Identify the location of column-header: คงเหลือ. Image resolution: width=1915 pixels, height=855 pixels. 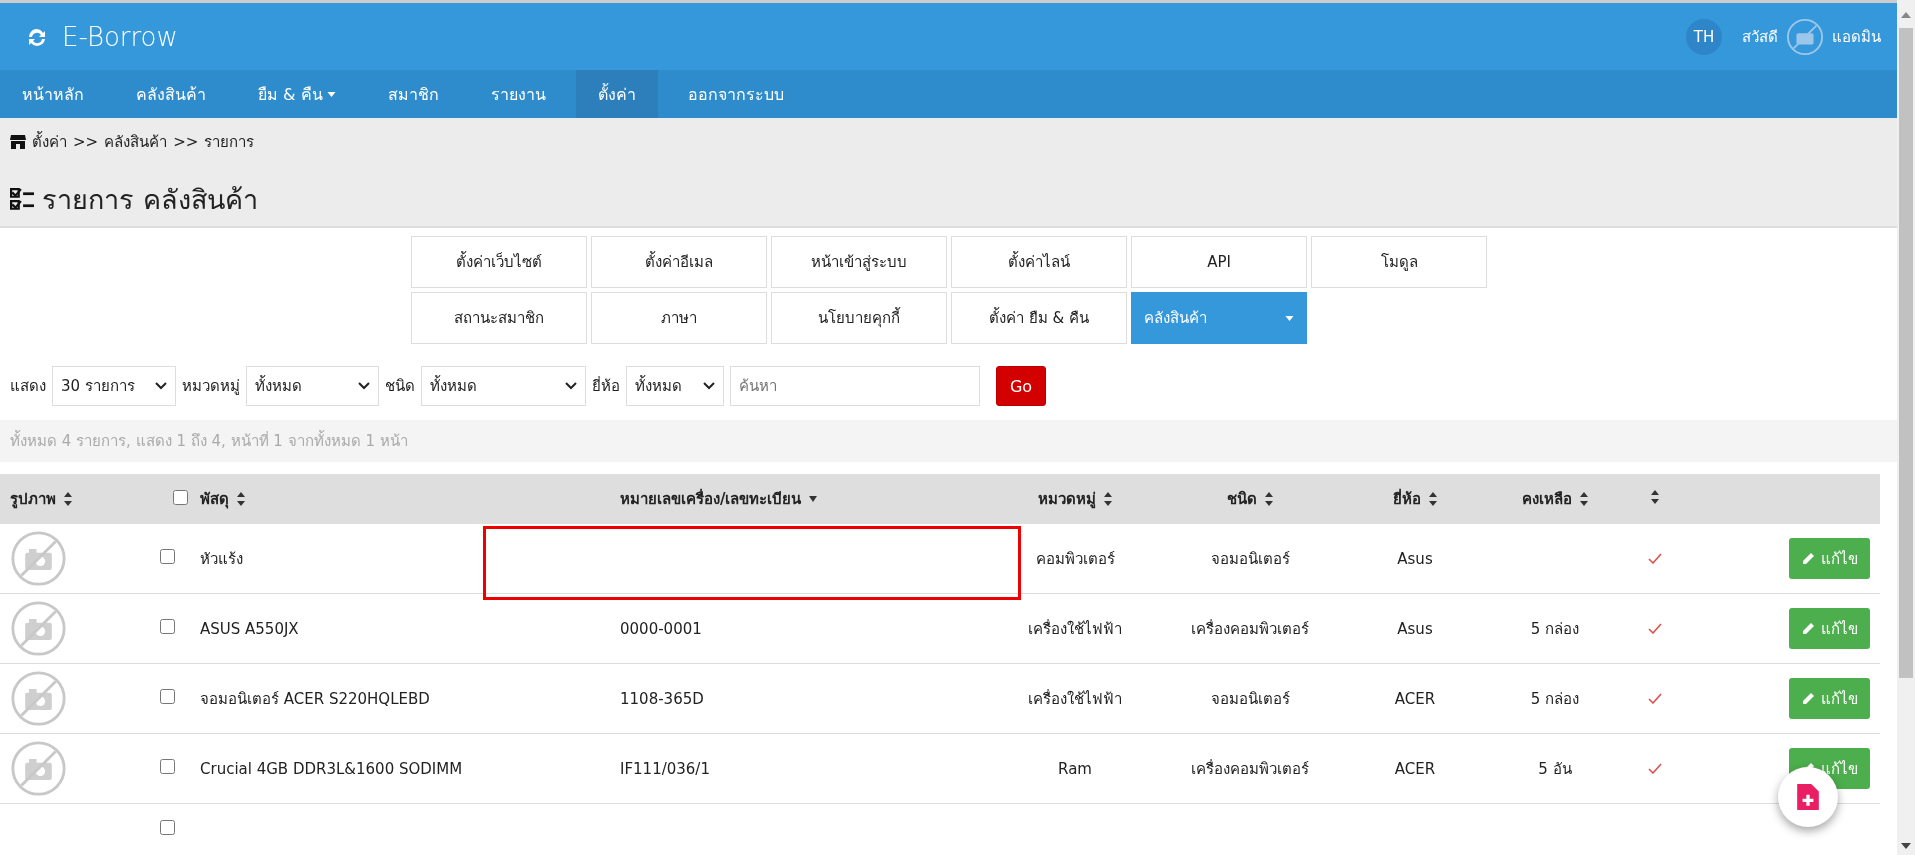
(1547, 499).